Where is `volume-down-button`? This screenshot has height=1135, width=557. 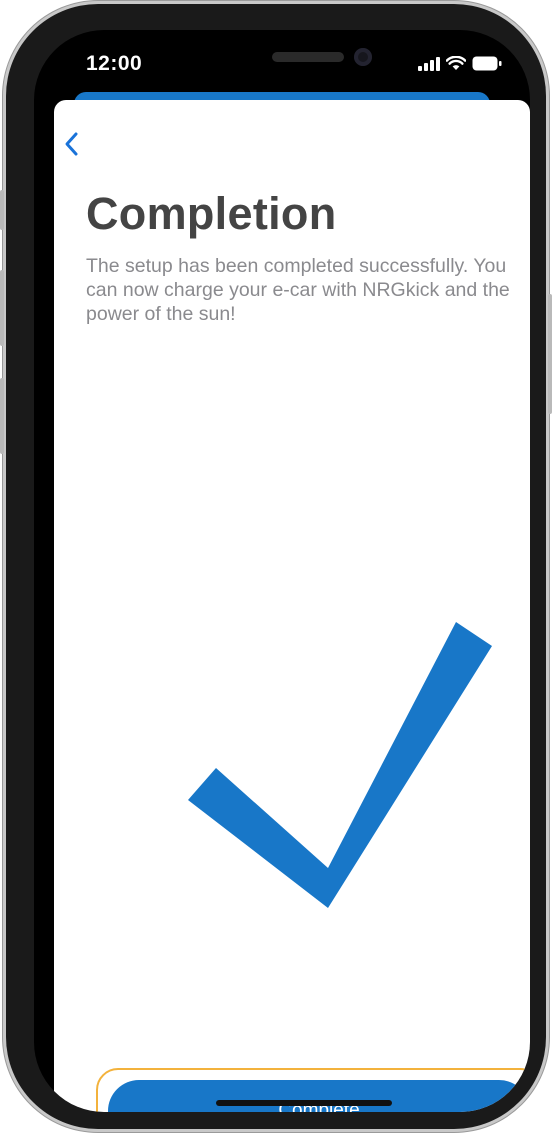 volume-down-button is located at coordinates (2, 416).